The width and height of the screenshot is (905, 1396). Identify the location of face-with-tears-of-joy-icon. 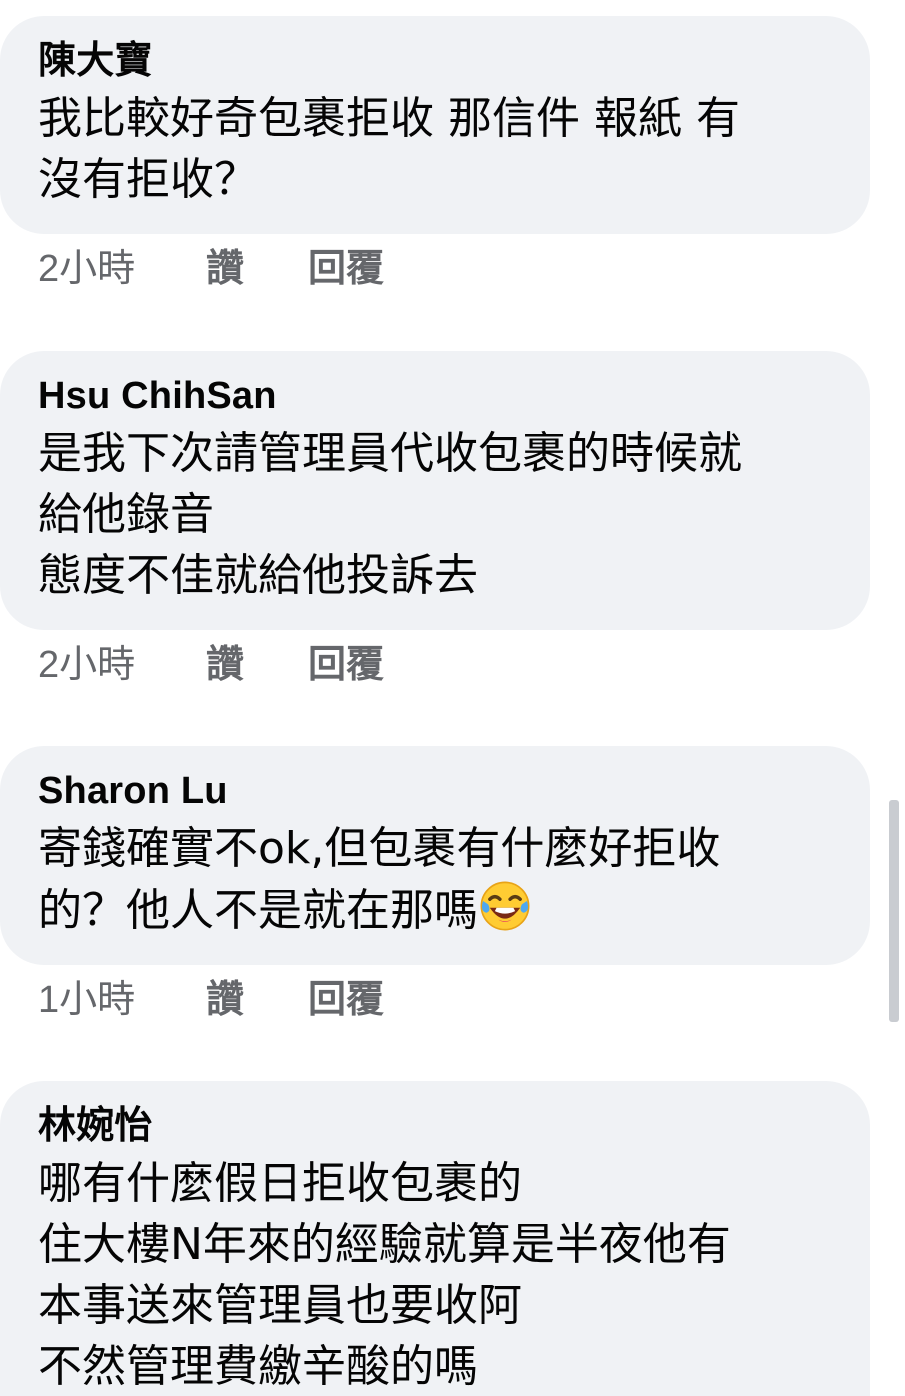
(505, 906).